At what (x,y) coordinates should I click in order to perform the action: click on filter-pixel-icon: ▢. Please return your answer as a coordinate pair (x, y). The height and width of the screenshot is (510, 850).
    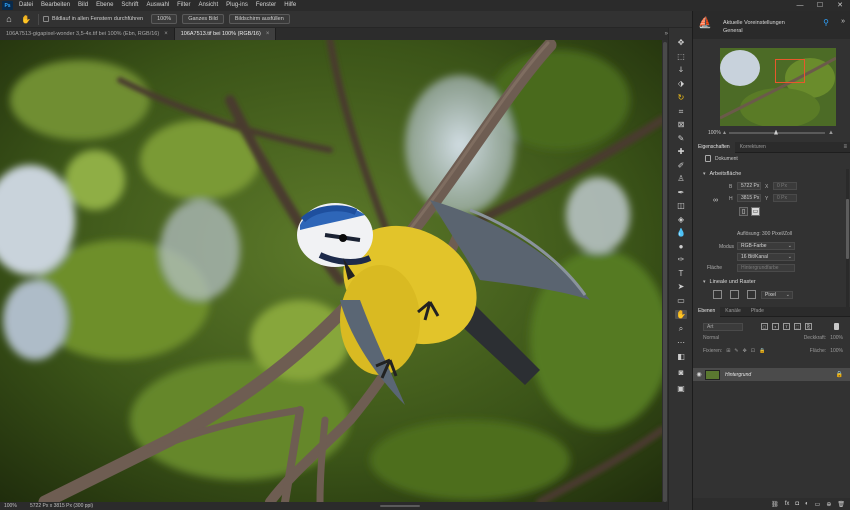
    Looking at the image, I should click on (764, 326).